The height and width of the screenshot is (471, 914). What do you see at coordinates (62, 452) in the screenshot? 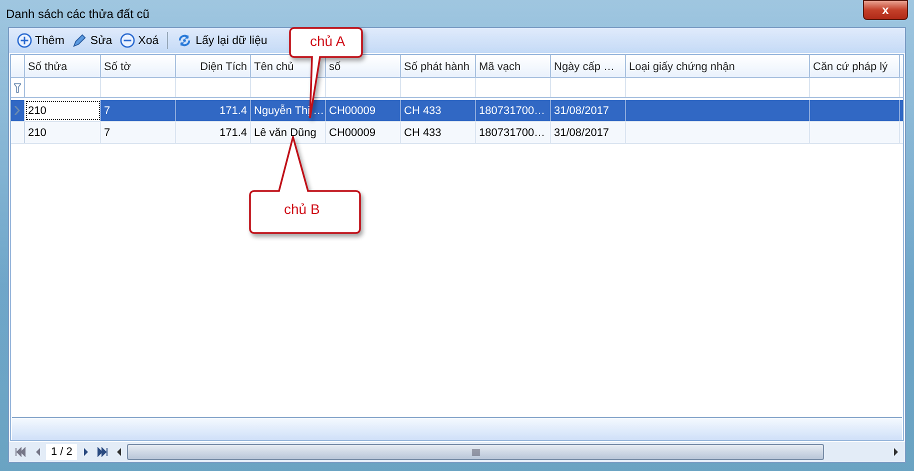
I see `page-indicator: 1 / 2` at bounding box center [62, 452].